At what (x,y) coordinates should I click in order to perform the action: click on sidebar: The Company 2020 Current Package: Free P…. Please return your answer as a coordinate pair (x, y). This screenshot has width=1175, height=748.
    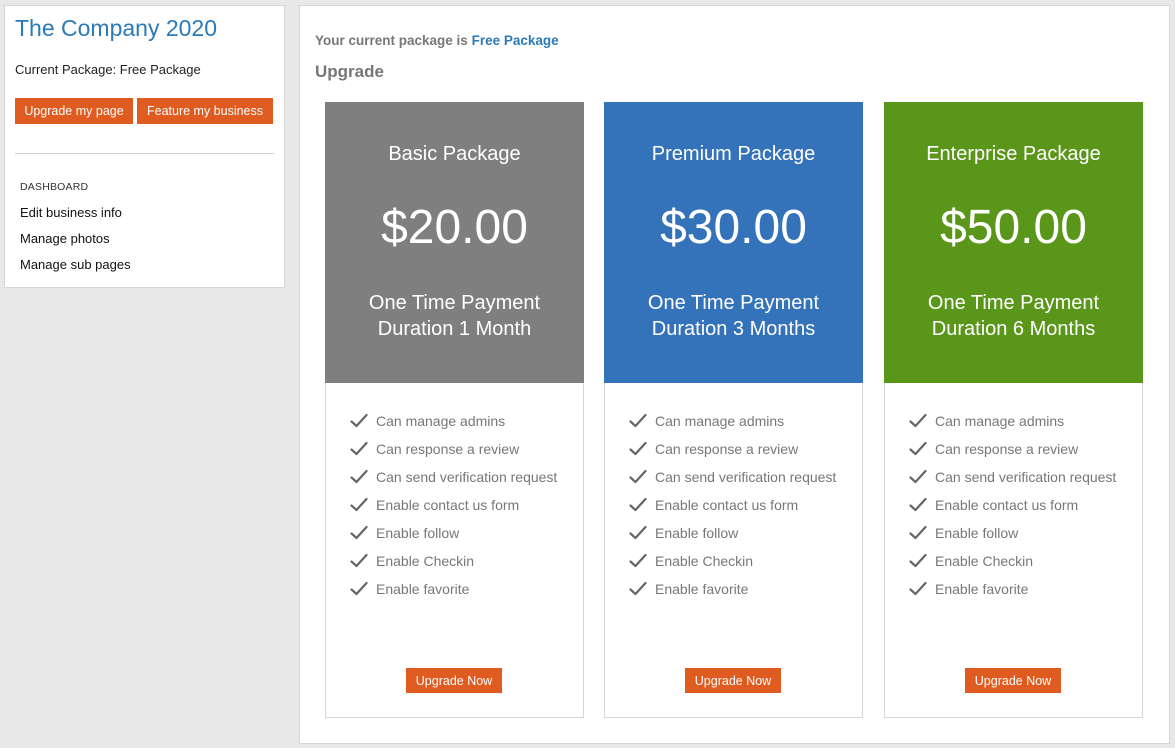
    Looking at the image, I should click on (144, 146).